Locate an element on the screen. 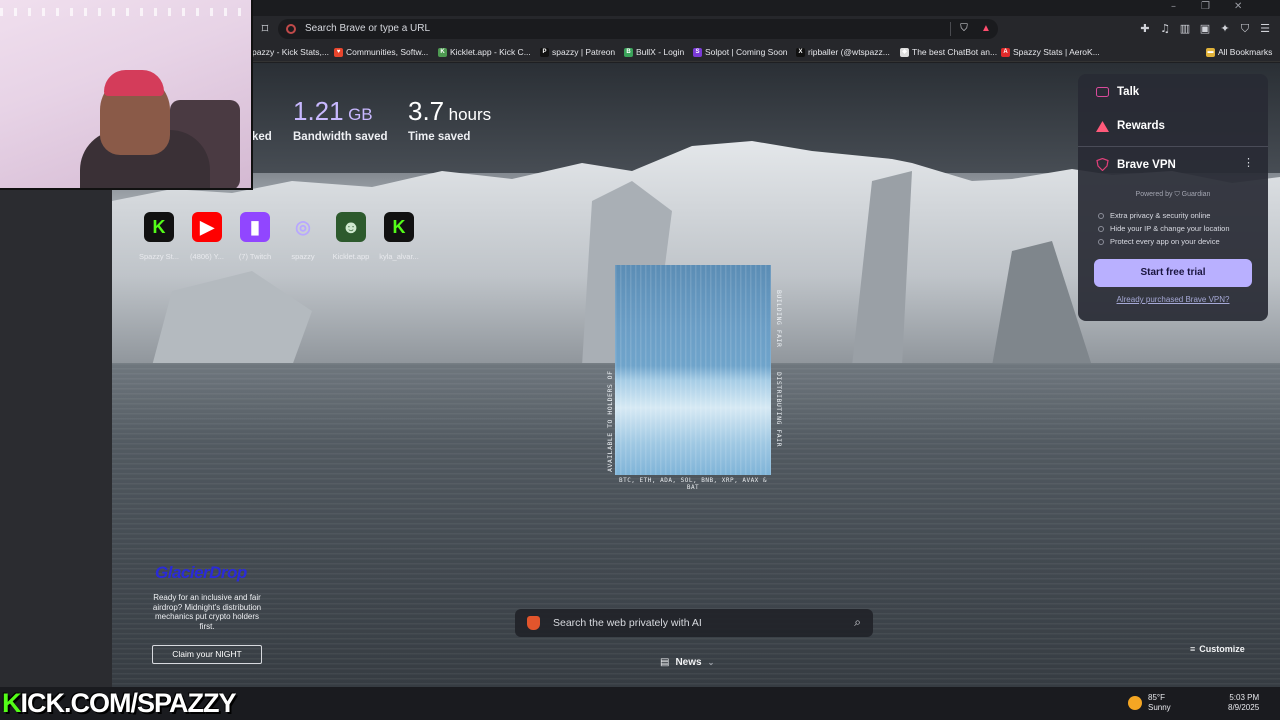 The image size is (1280, 720). rewards-label: Rewards is located at coordinates (1141, 126).